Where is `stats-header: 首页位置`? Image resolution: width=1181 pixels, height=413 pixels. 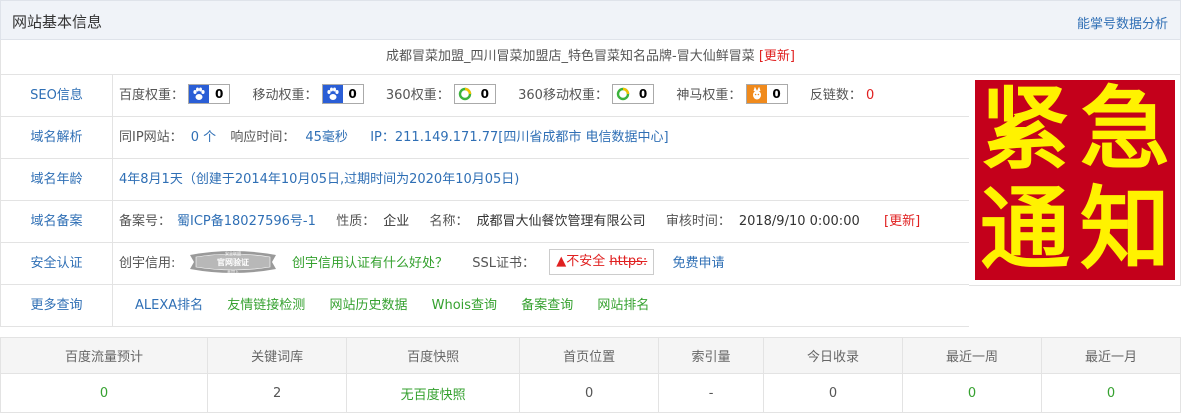 stats-header: 首页位置 is located at coordinates (589, 355).